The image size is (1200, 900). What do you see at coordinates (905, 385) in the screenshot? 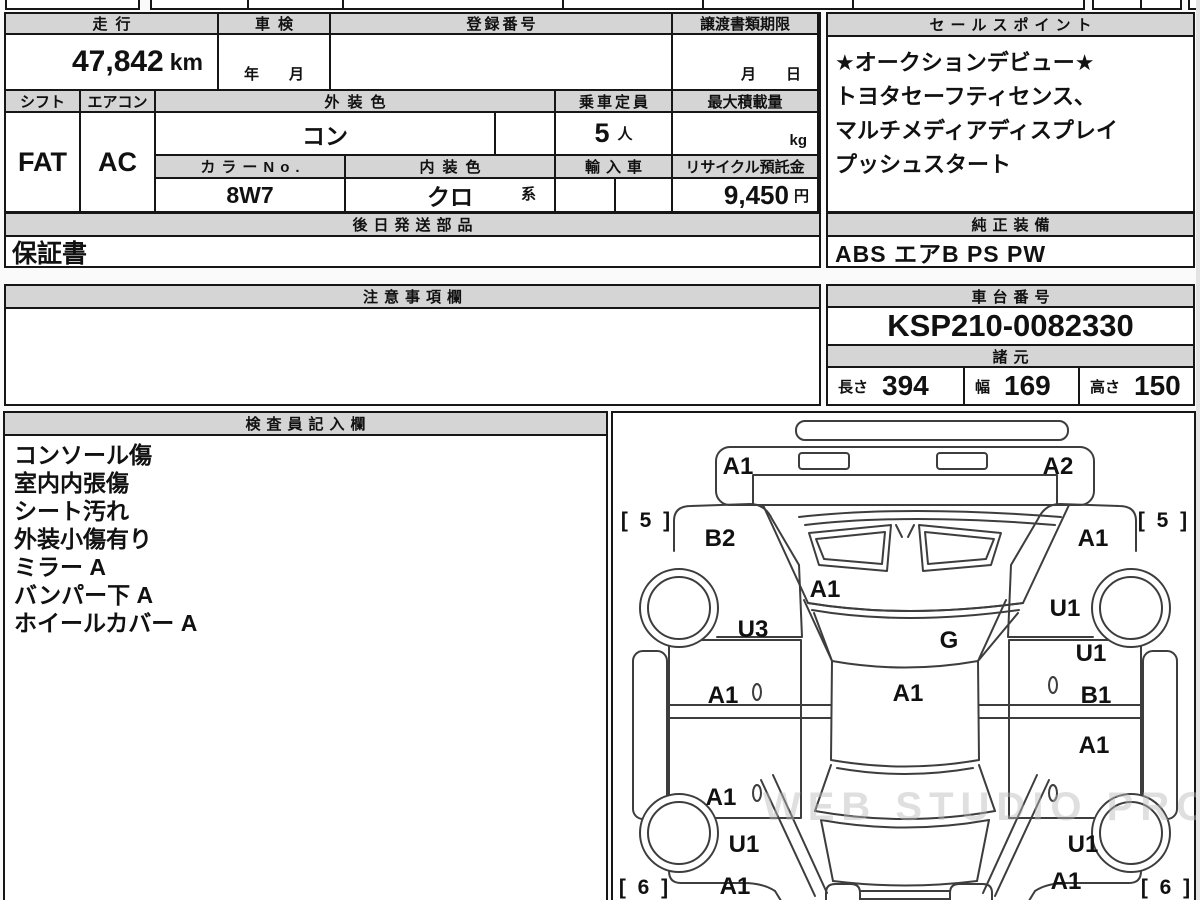
I see `length-value: 394` at bounding box center [905, 385].